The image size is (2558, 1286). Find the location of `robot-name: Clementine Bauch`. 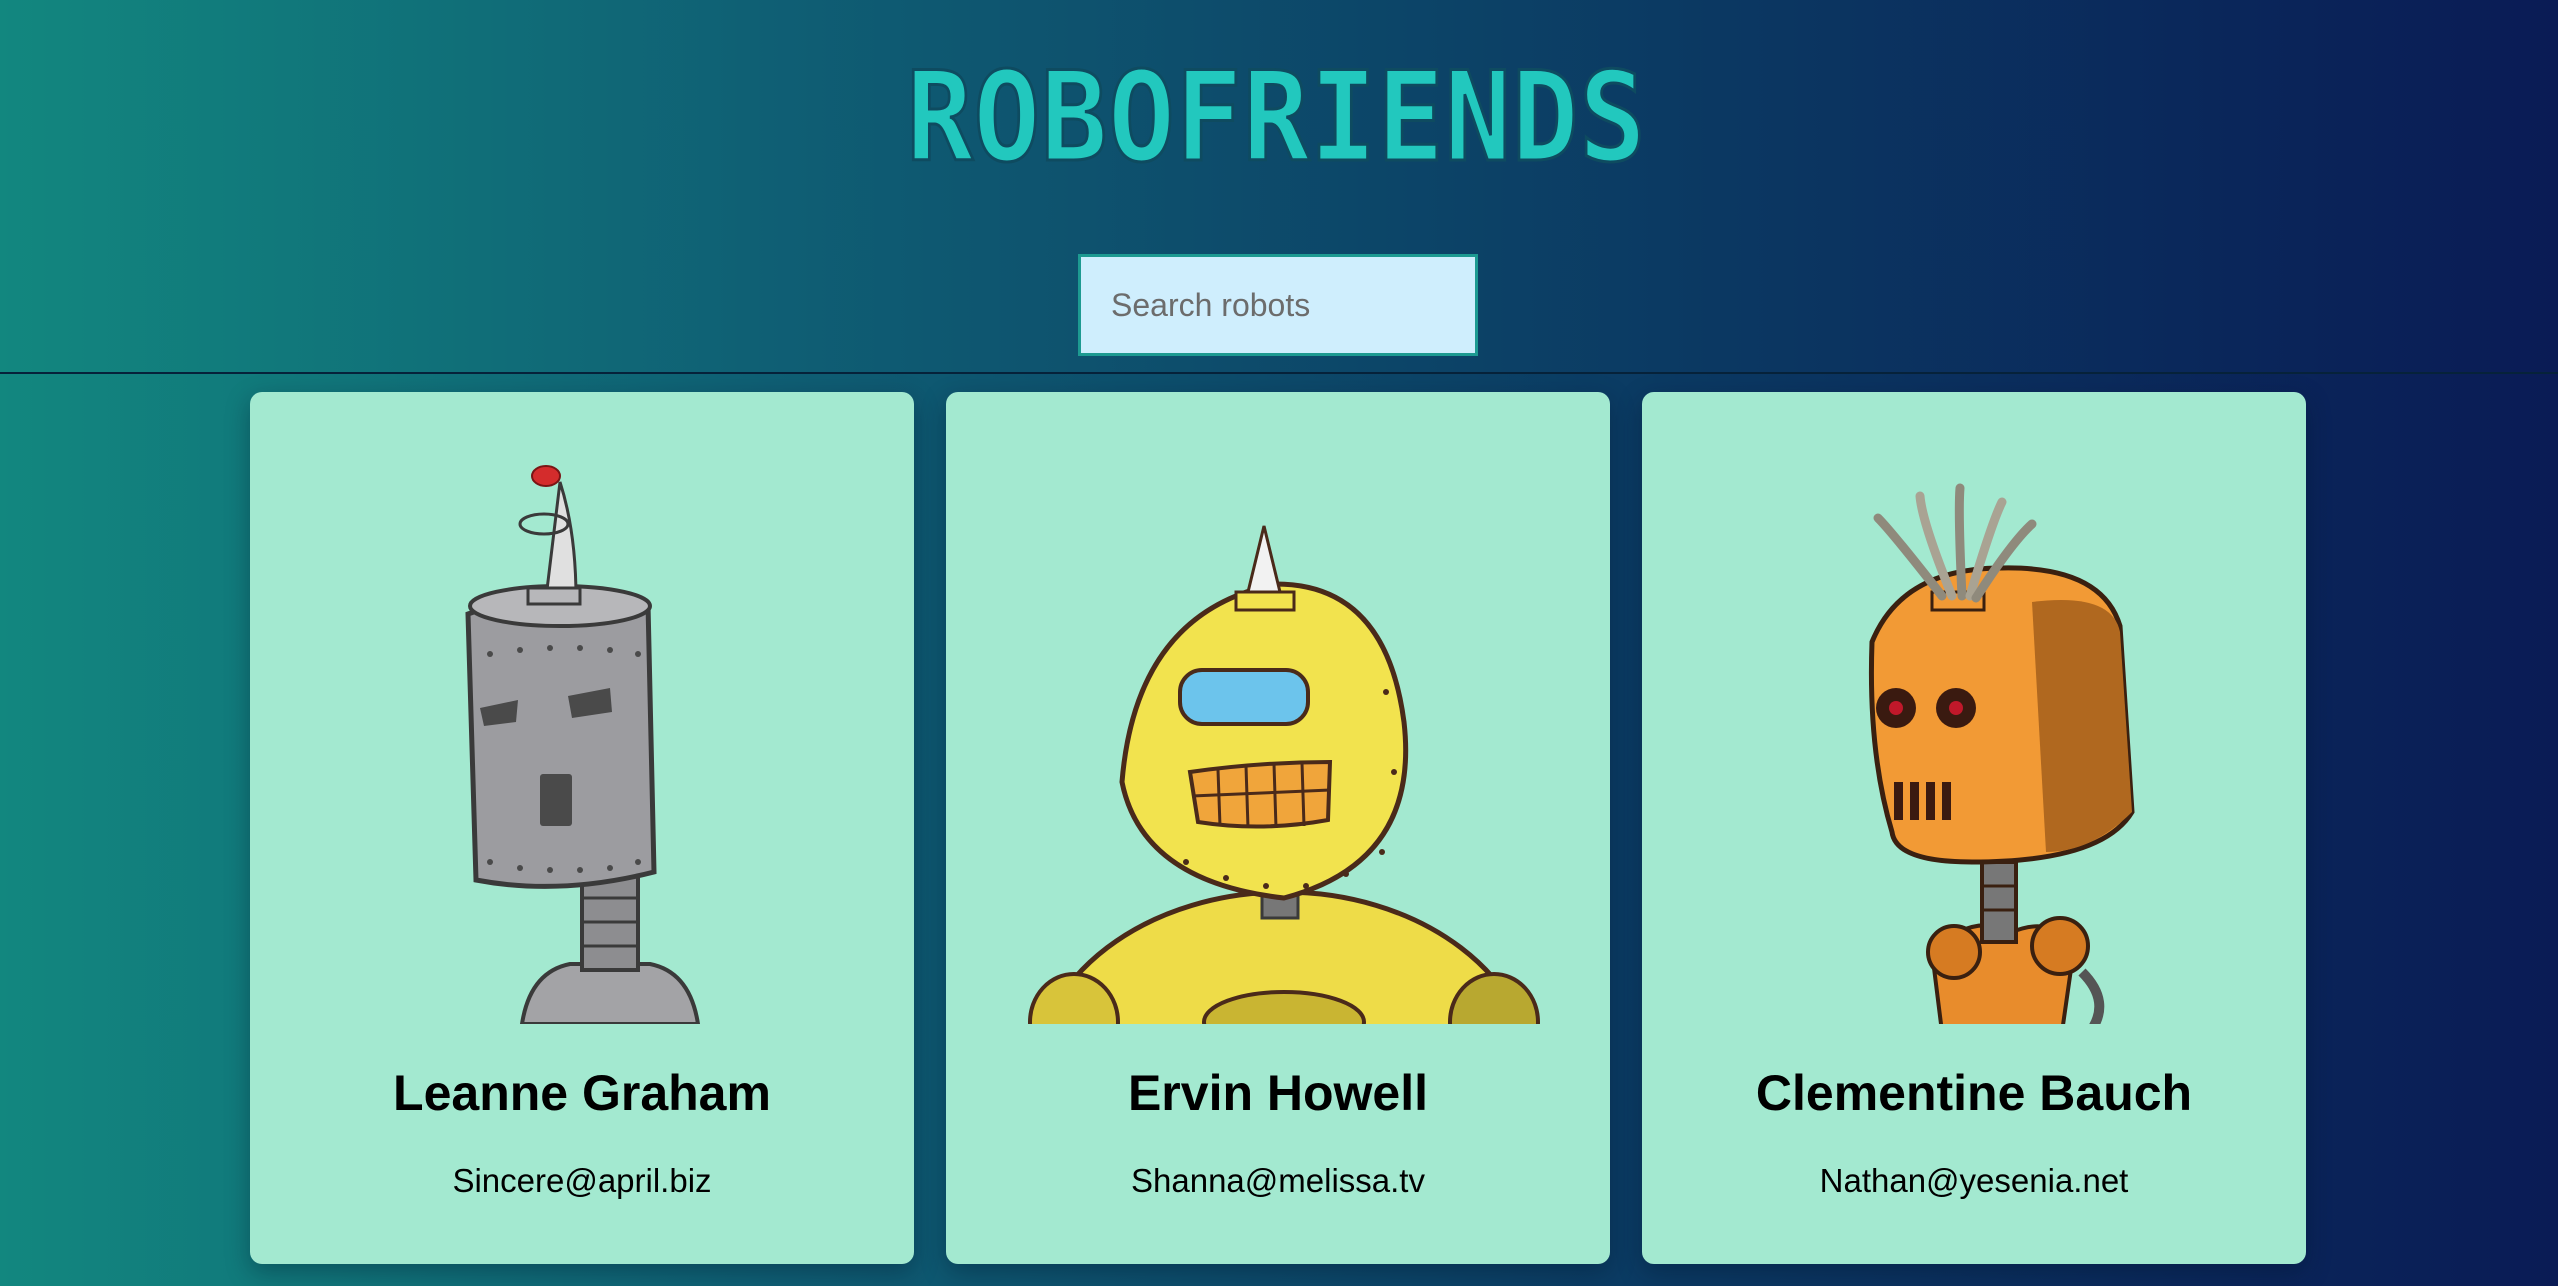

robot-name: Clementine Bauch is located at coordinates (1974, 1093).